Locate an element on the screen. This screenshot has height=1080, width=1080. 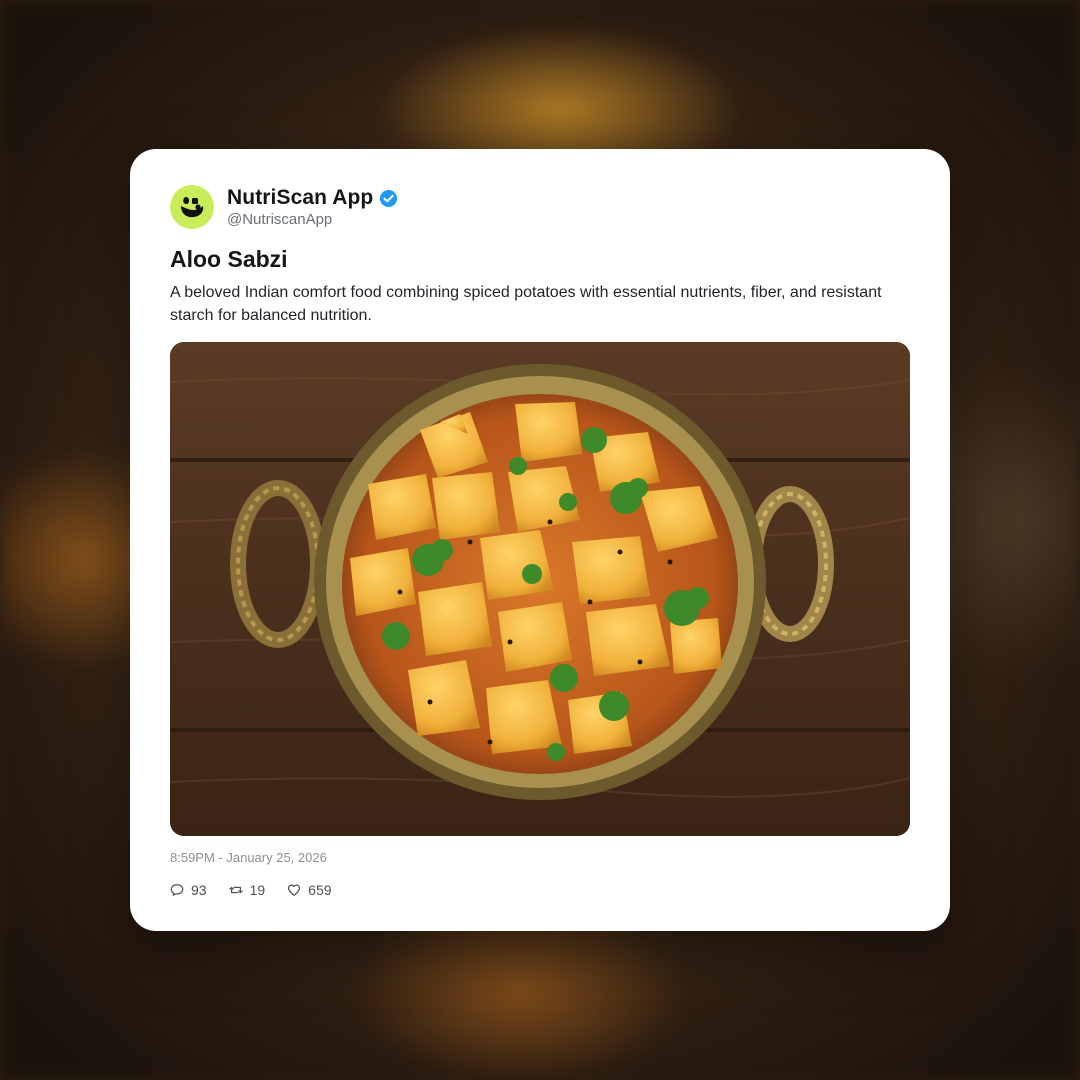
like-button: 659 is located at coordinates (309, 890).